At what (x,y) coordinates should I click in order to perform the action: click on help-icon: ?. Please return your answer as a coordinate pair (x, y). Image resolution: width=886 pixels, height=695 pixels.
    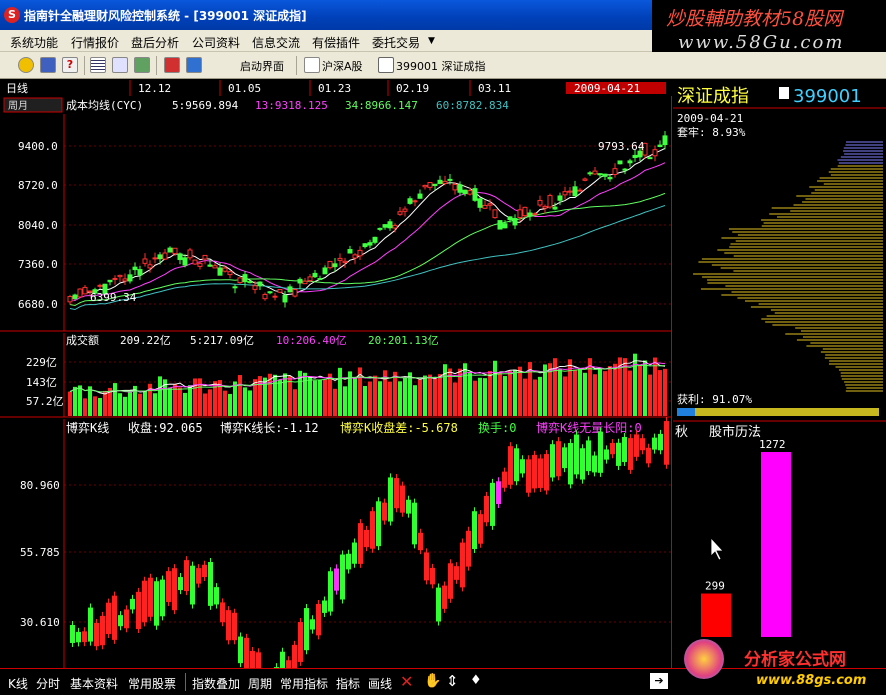
    Looking at the image, I should click on (70, 65).